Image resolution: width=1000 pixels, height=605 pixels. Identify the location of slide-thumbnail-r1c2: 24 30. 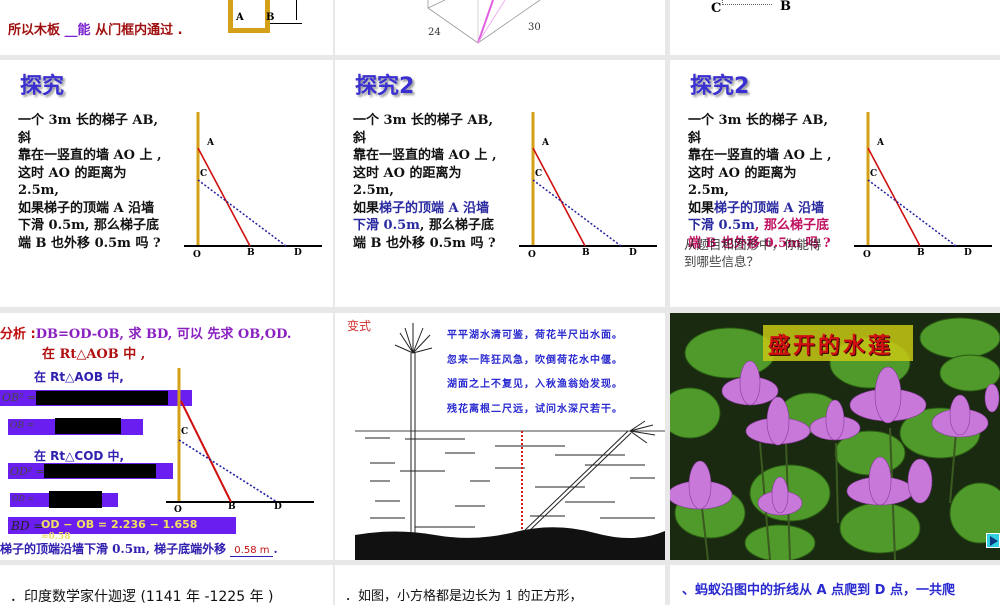
(500, 27).